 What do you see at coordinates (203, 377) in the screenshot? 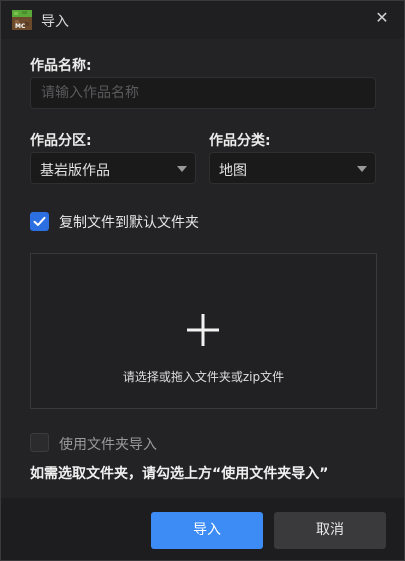
I see `dropzone-text: 请选择或拖入文件夹或zip文件` at bounding box center [203, 377].